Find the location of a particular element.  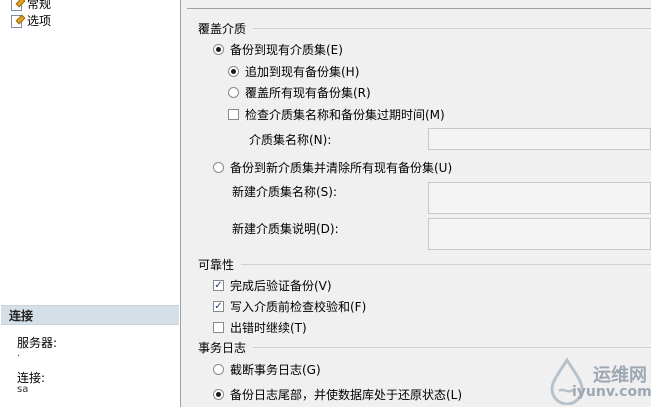

checkbox-label: 写入介质前检查校验和(F) is located at coordinates (298, 307).